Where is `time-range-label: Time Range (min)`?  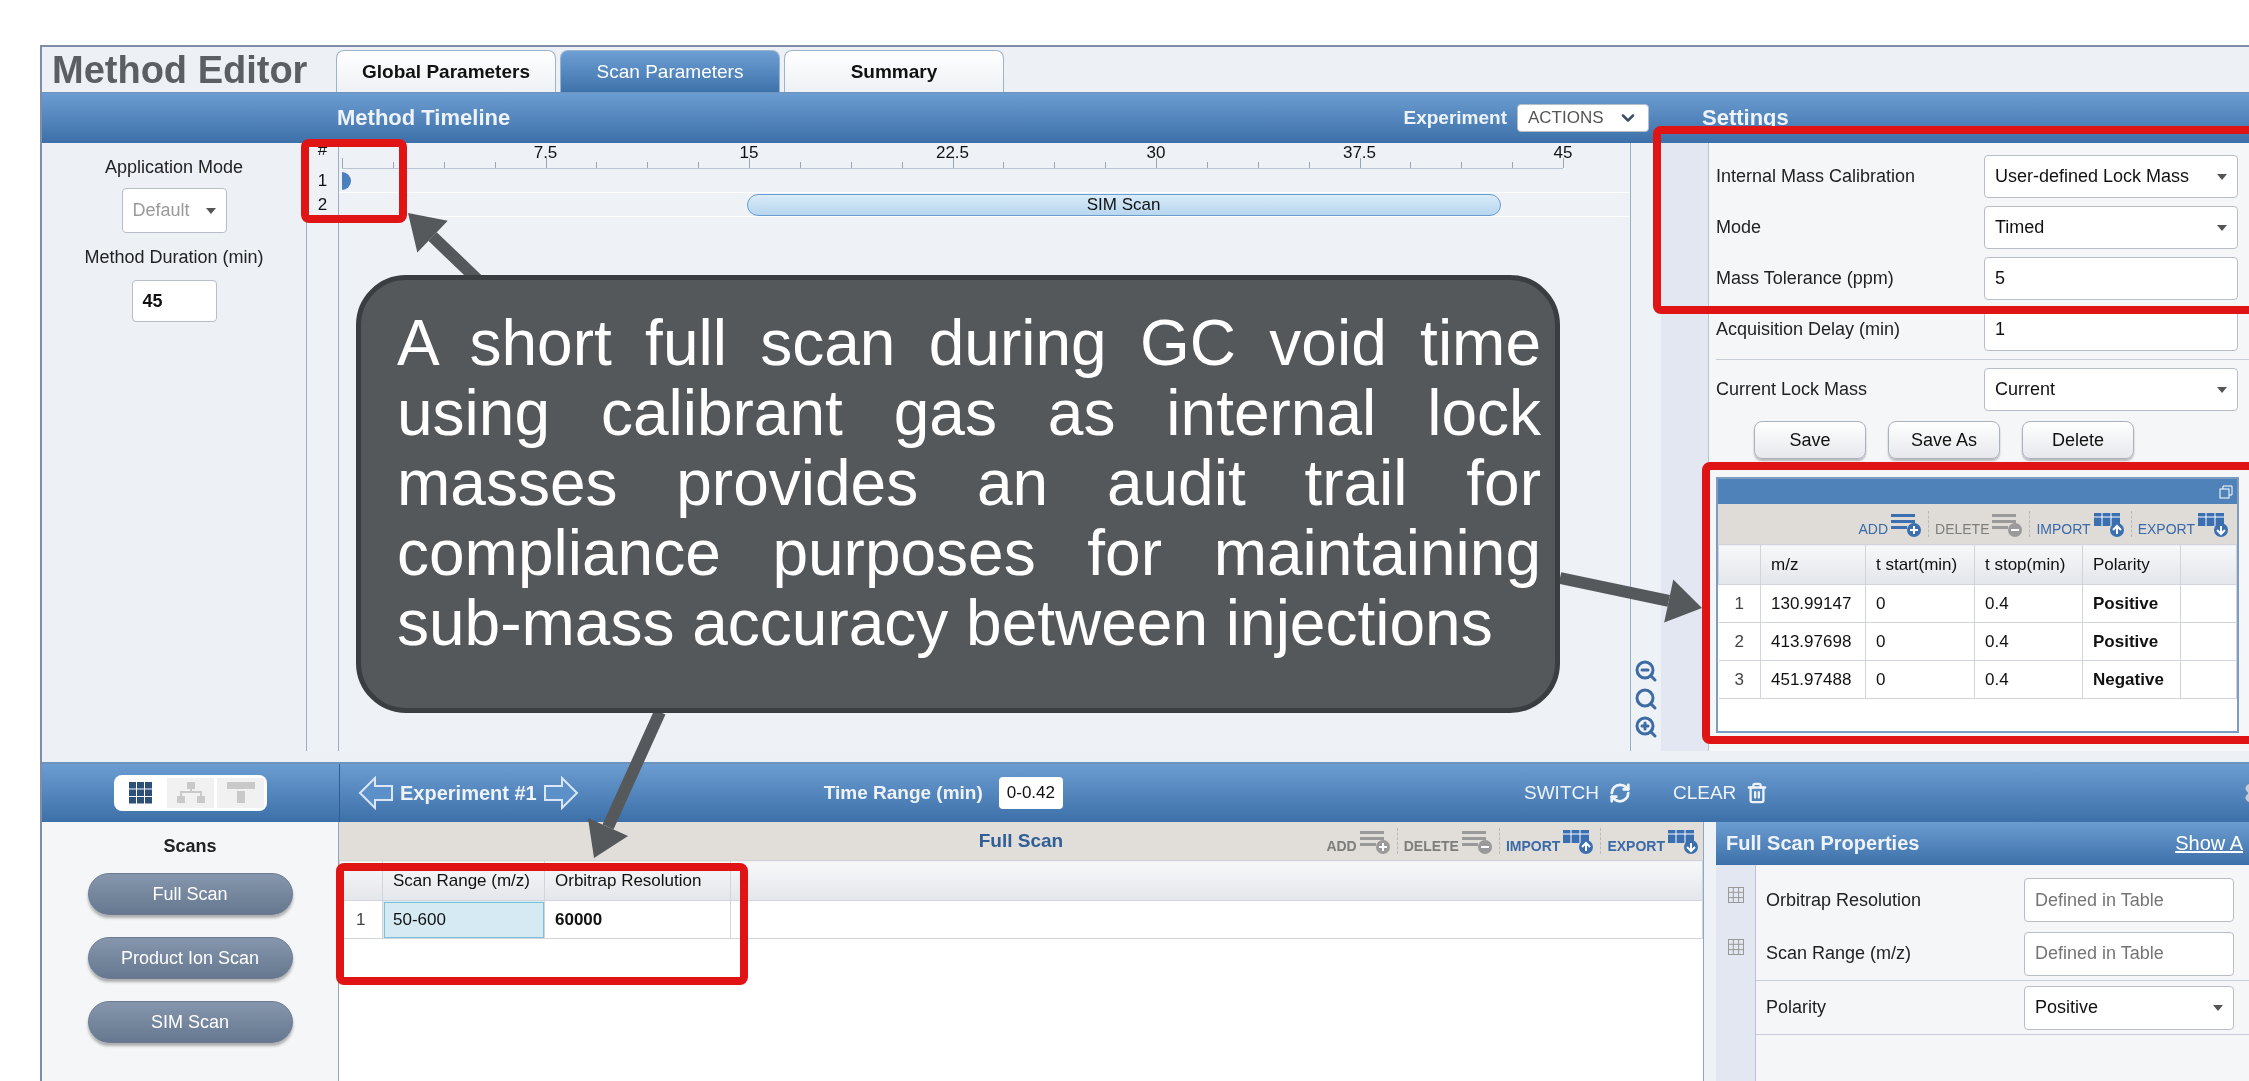 time-range-label: Time Range (min) is located at coordinates (903, 793).